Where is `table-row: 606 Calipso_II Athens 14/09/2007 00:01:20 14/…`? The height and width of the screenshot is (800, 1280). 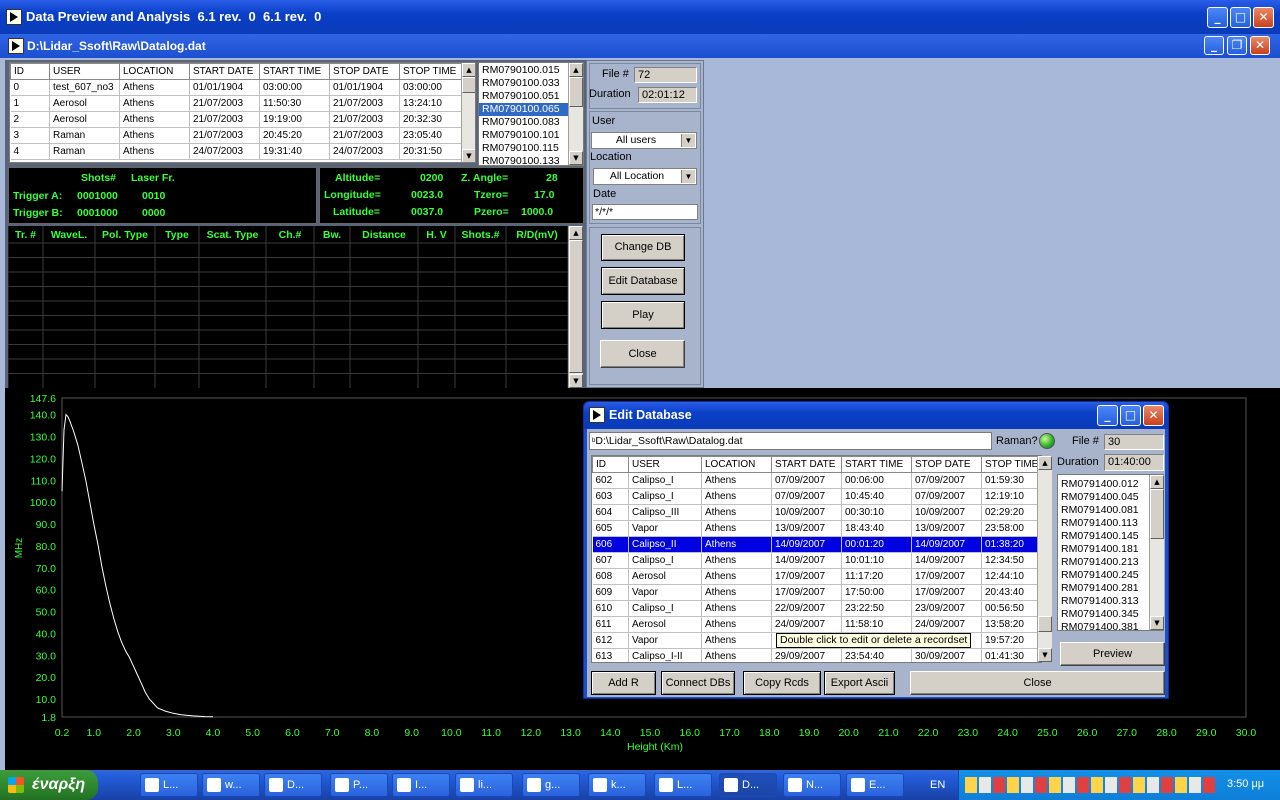
table-row: 606 Calipso_II Athens 14/09/2007 00:01:20 14/… is located at coordinates (816, 544).